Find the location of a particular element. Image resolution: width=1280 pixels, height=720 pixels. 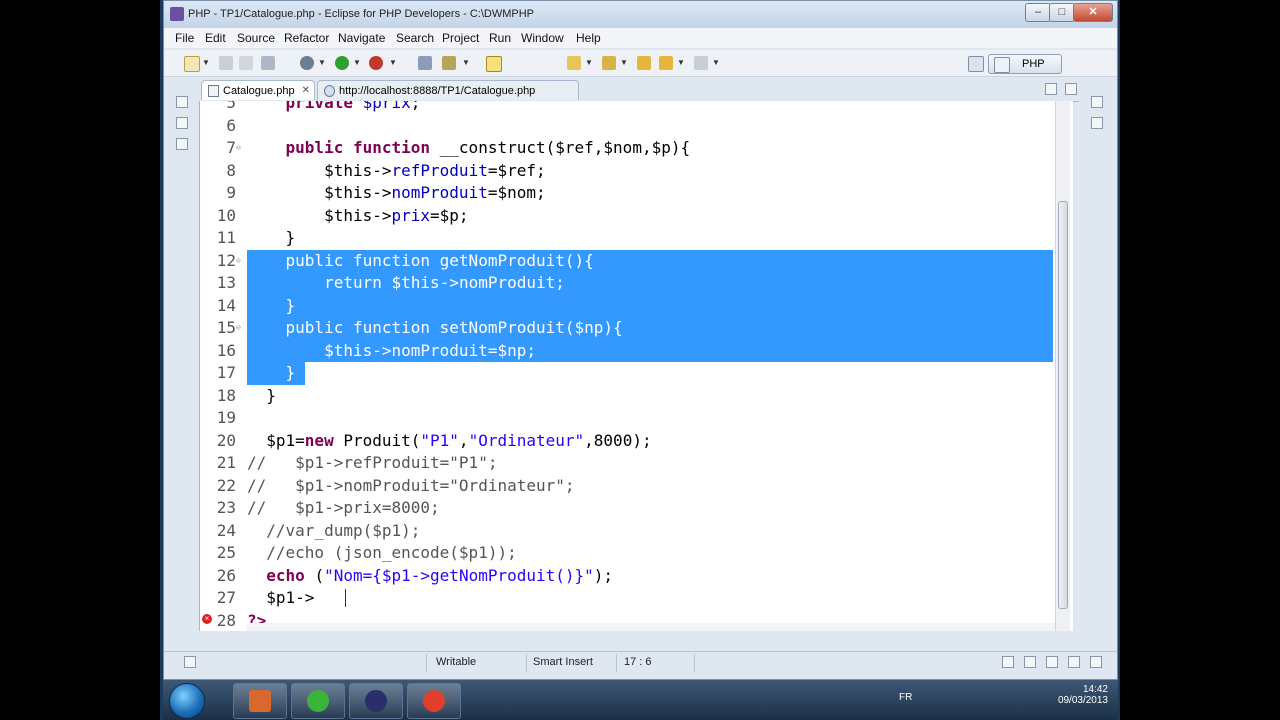

menu-run: Run is located at coordinates (500, 38).